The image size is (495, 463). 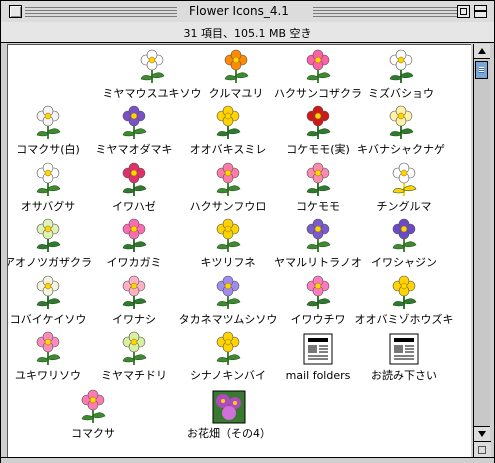 I want to click on title-bar-stripes-right, so click(x=388, y=11).